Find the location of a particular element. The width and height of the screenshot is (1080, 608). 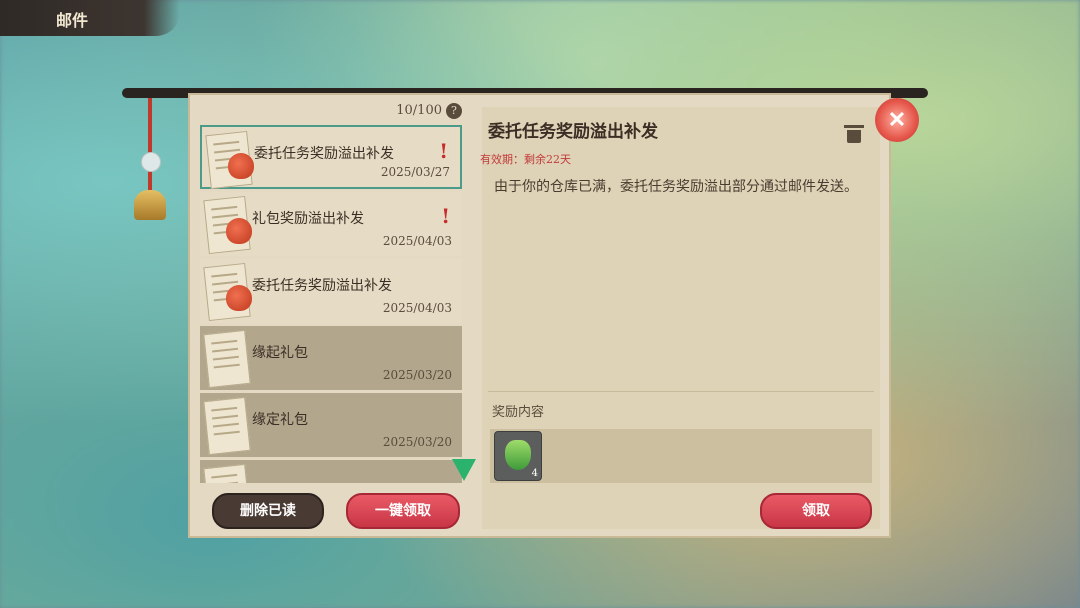

jade-bead-icon is located at coordinates (151, 162).